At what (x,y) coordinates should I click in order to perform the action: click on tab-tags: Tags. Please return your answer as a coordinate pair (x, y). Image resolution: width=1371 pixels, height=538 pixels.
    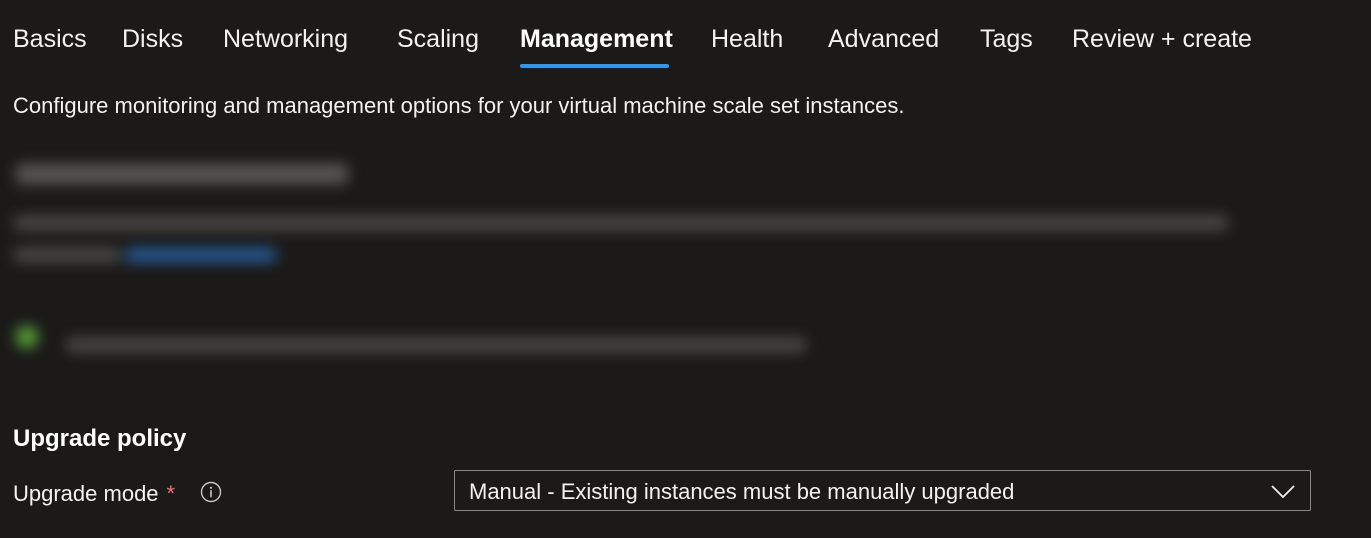
    Looking at the image, I should click on (1006, 39).